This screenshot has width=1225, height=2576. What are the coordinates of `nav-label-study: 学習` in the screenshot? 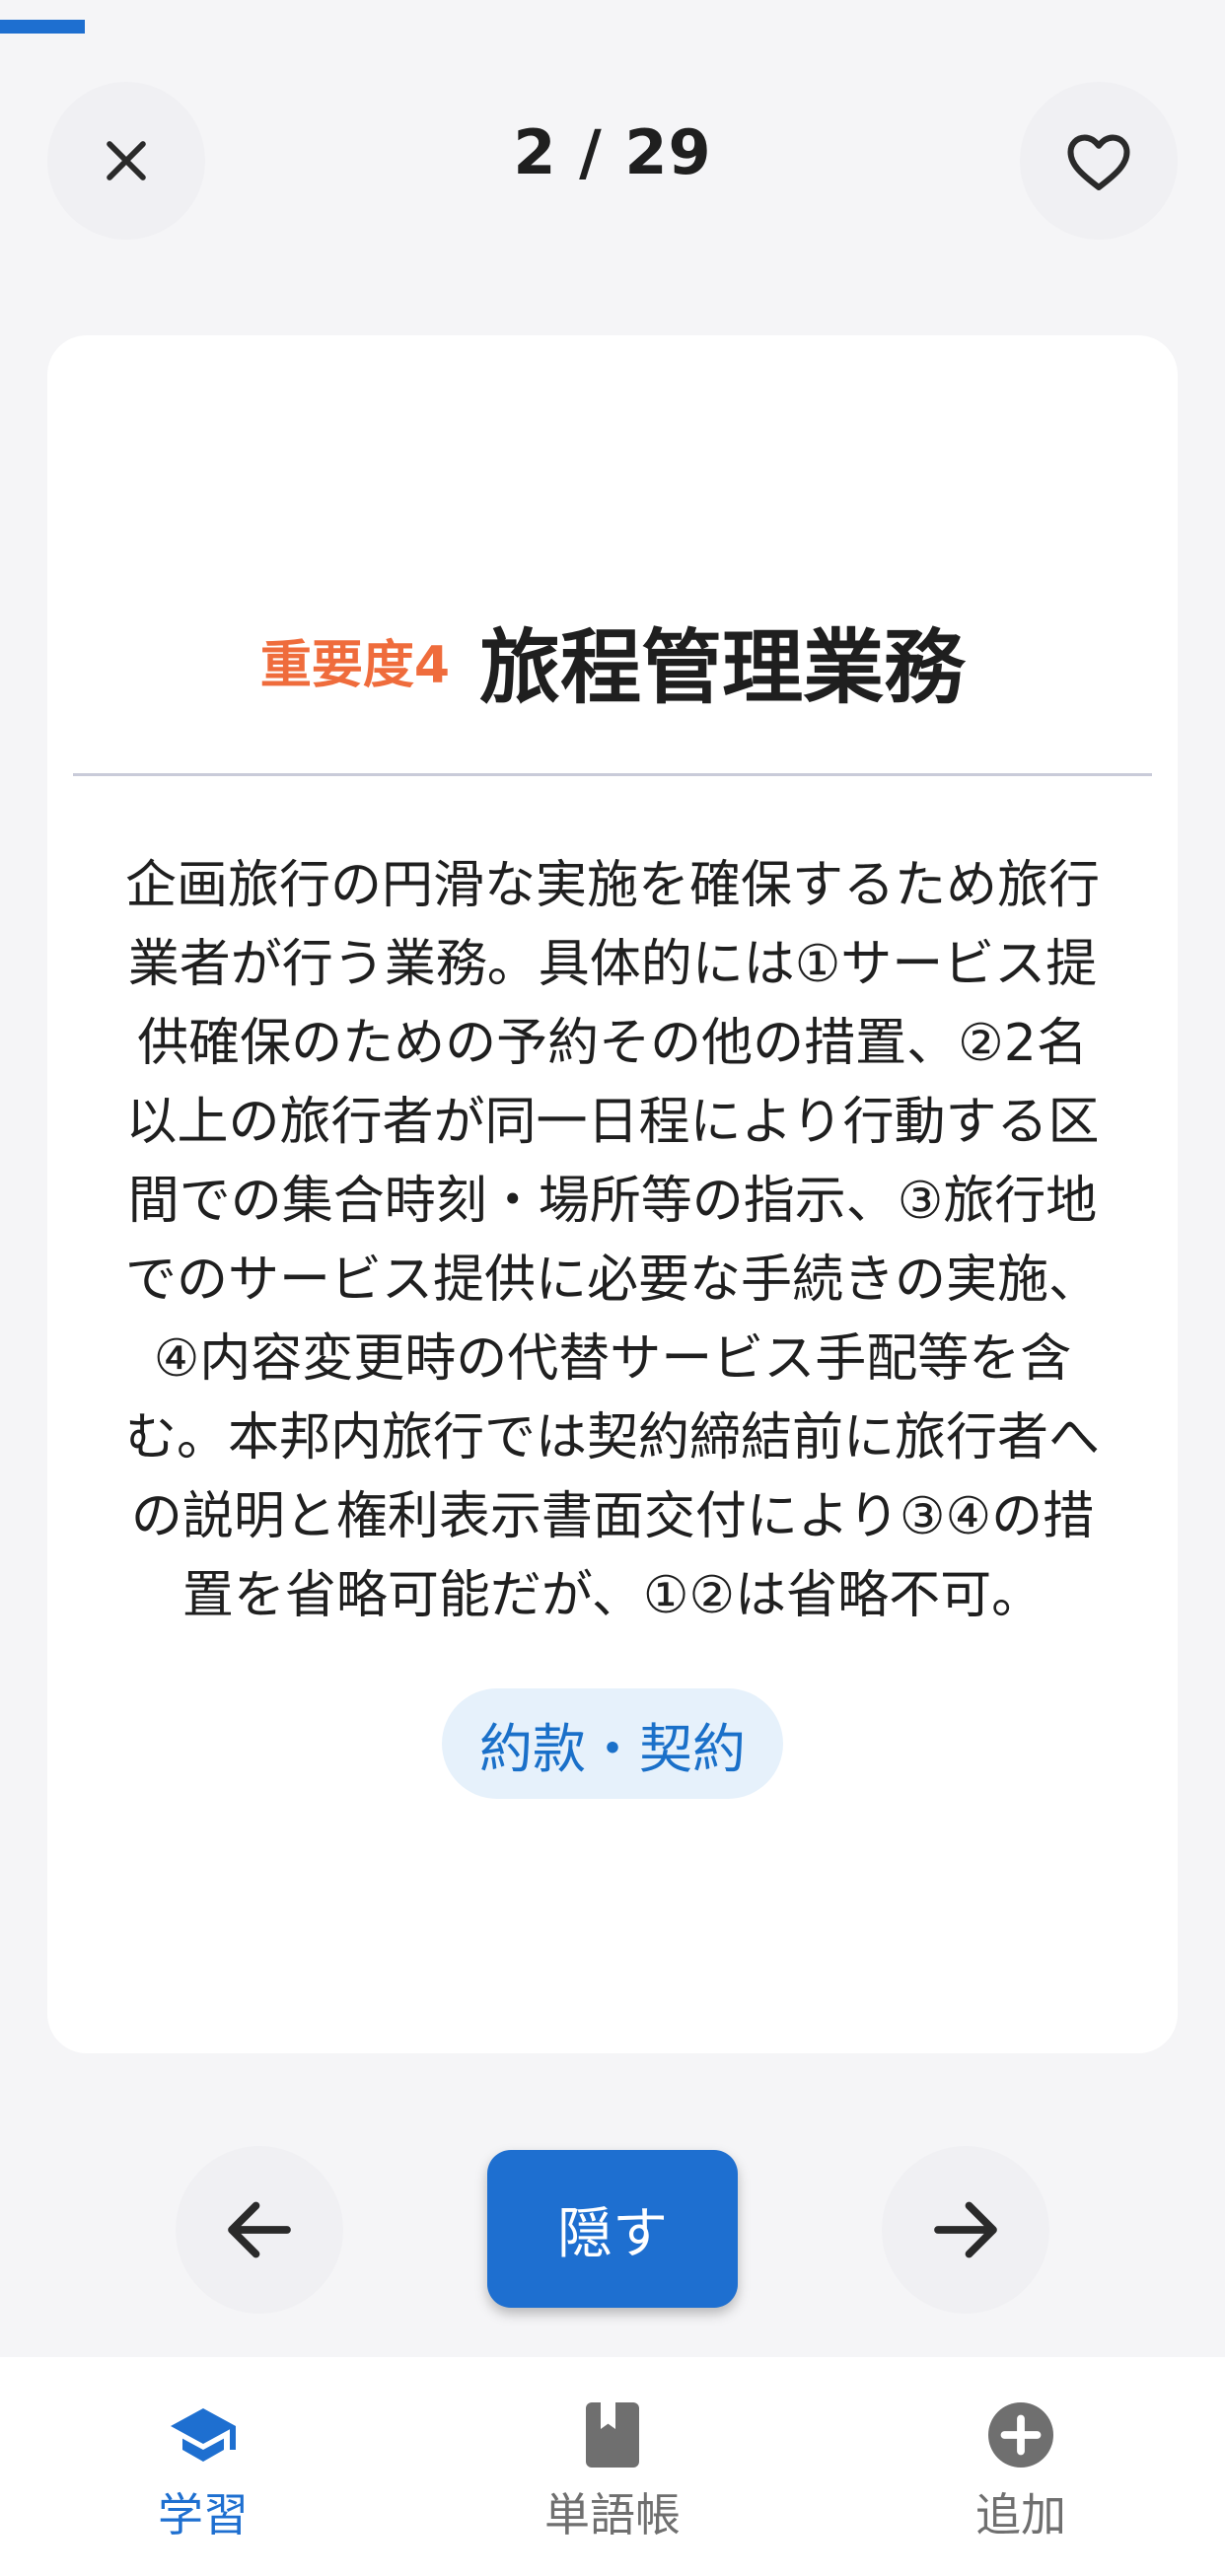 It's located at (203, 2514).